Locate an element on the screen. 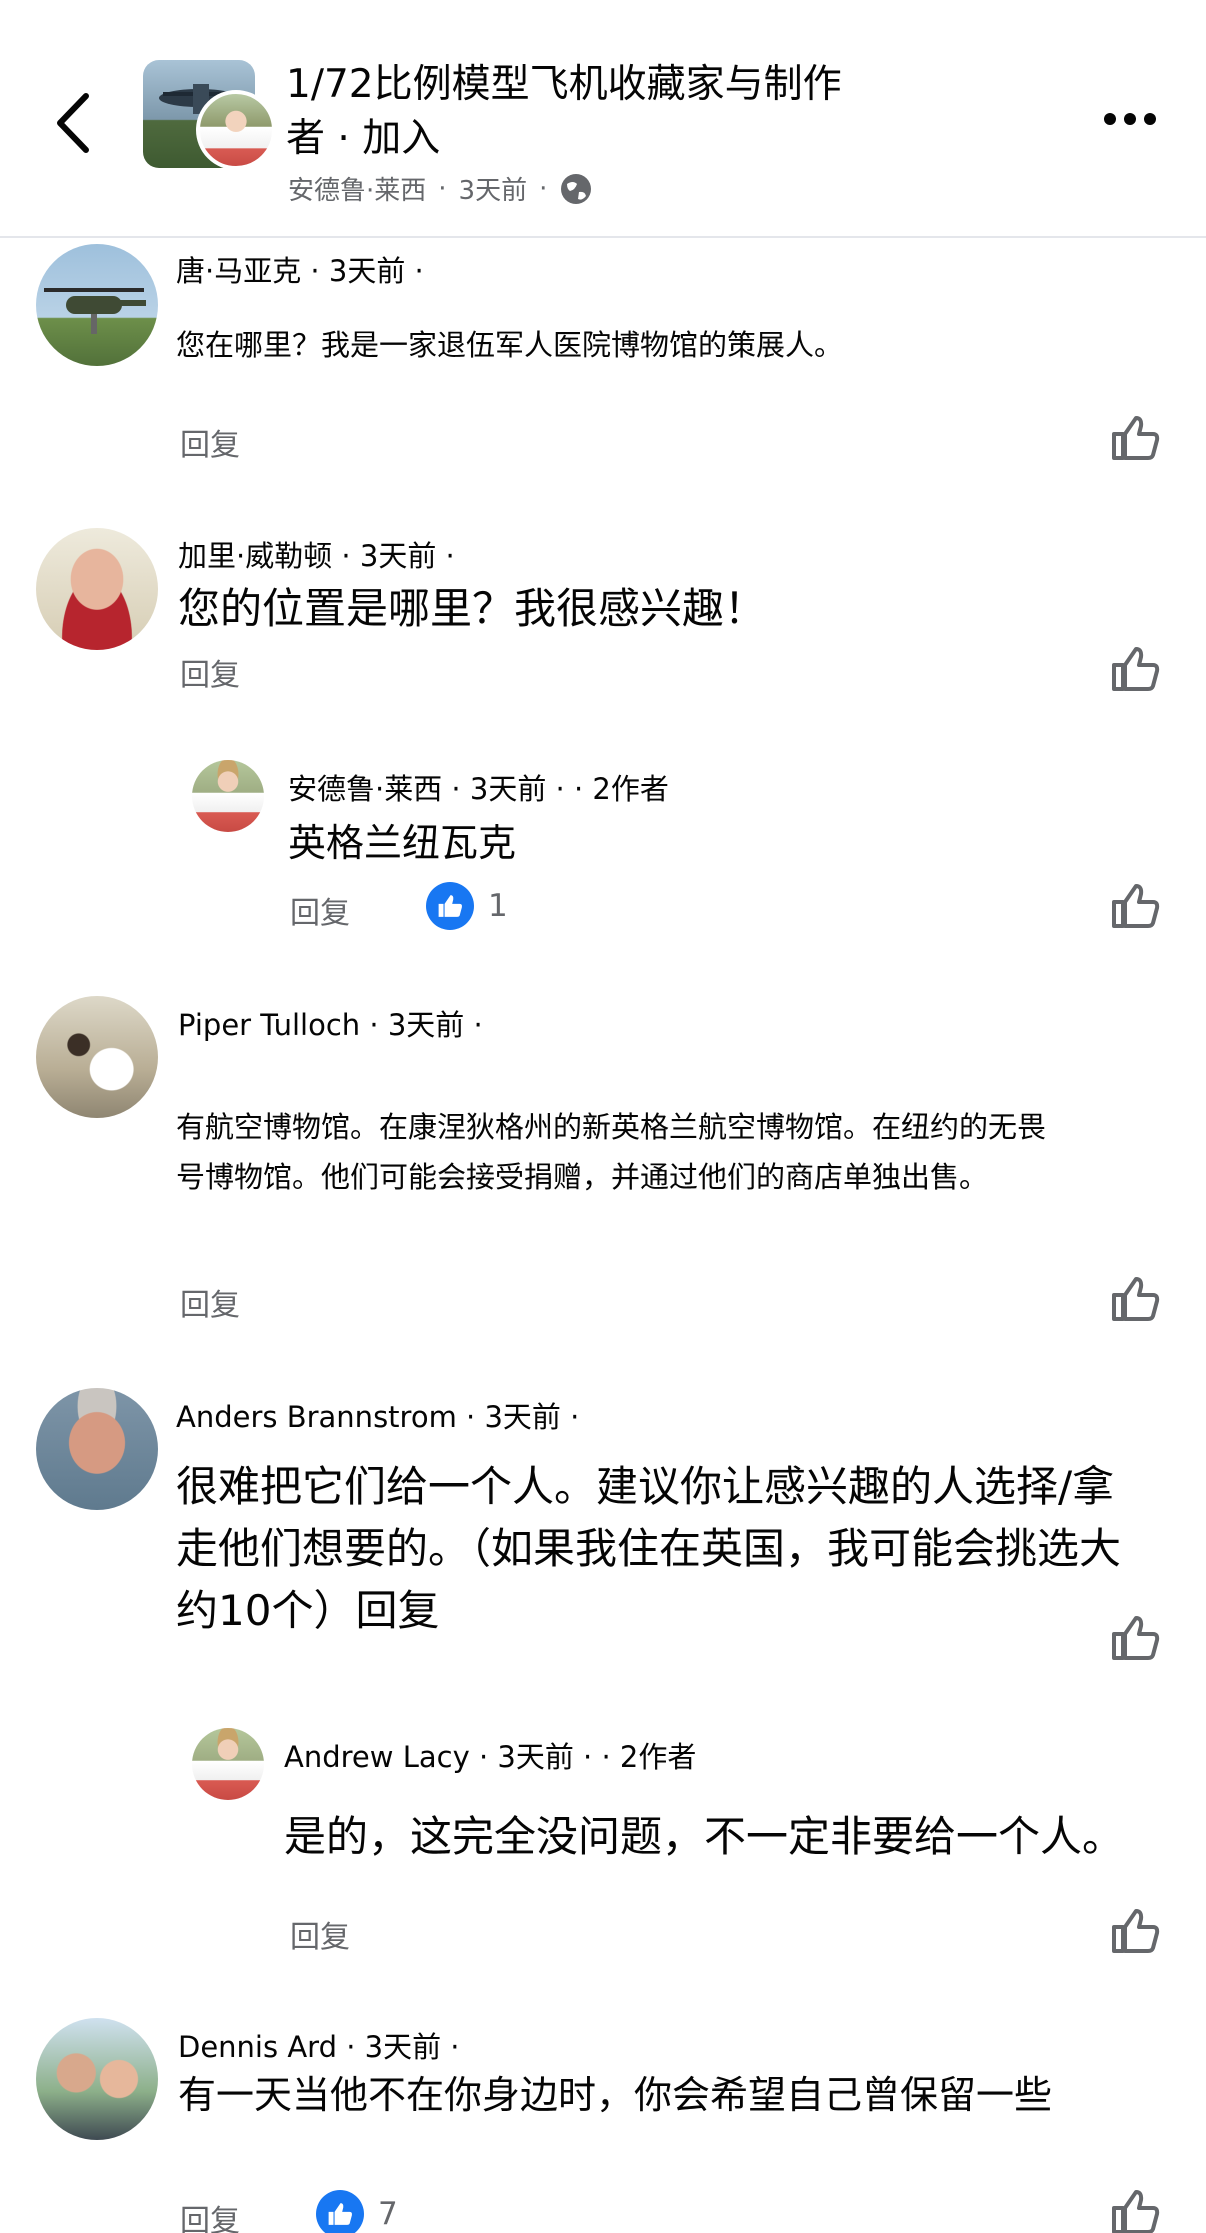 The image size is (1206, 2233). comment-text: 有一天当他不在你身边时，你会希望自己曾保留一些 is located at coordinates (615, 2095).